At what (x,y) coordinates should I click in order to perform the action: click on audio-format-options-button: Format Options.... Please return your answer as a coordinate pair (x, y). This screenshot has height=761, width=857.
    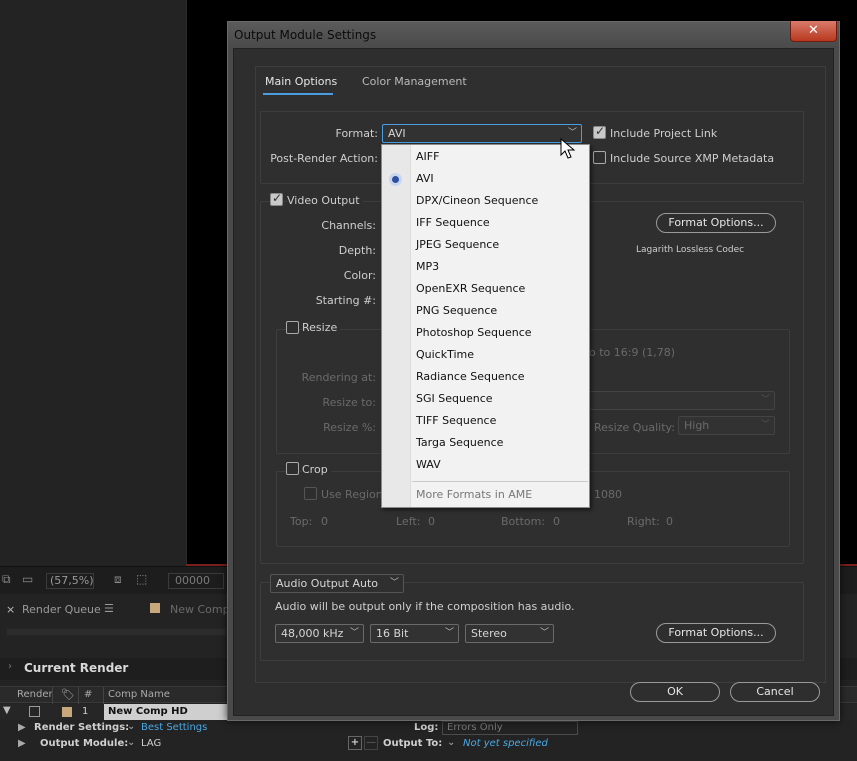
    Looking at the image, I should click on (716, 633).